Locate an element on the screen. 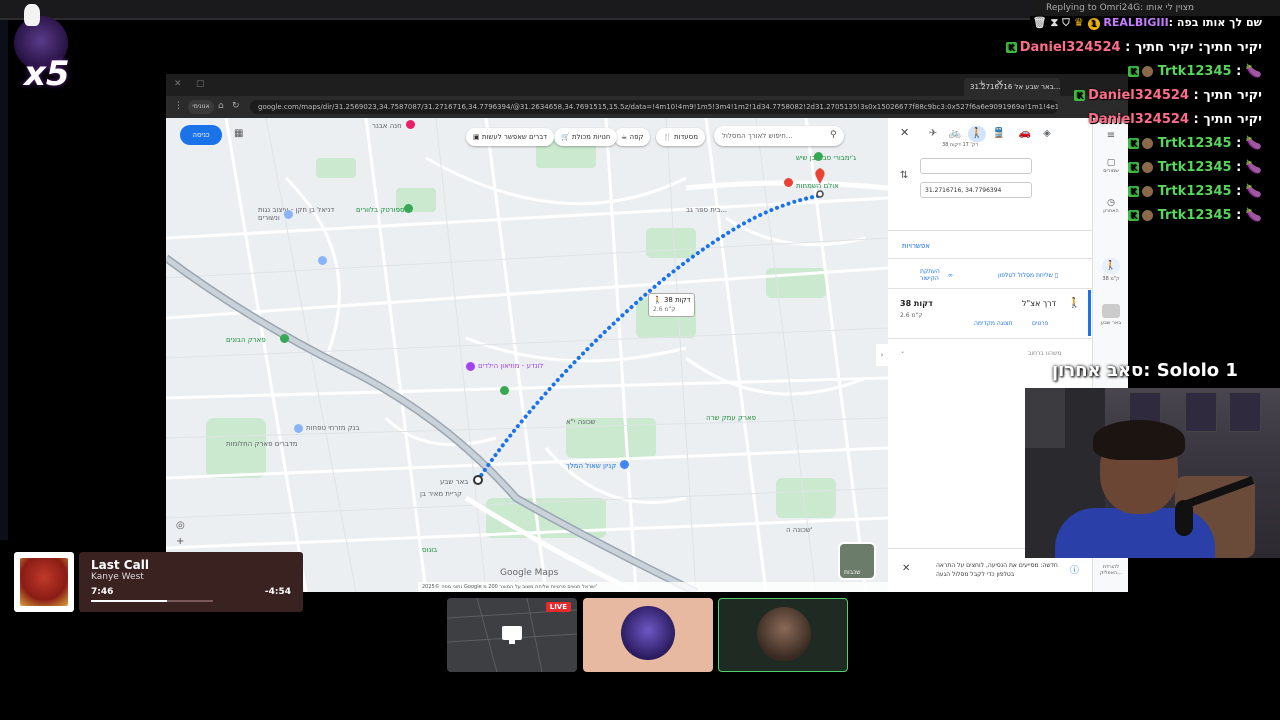  my-location-icon: ◎ is located at coordinates (180, 525).